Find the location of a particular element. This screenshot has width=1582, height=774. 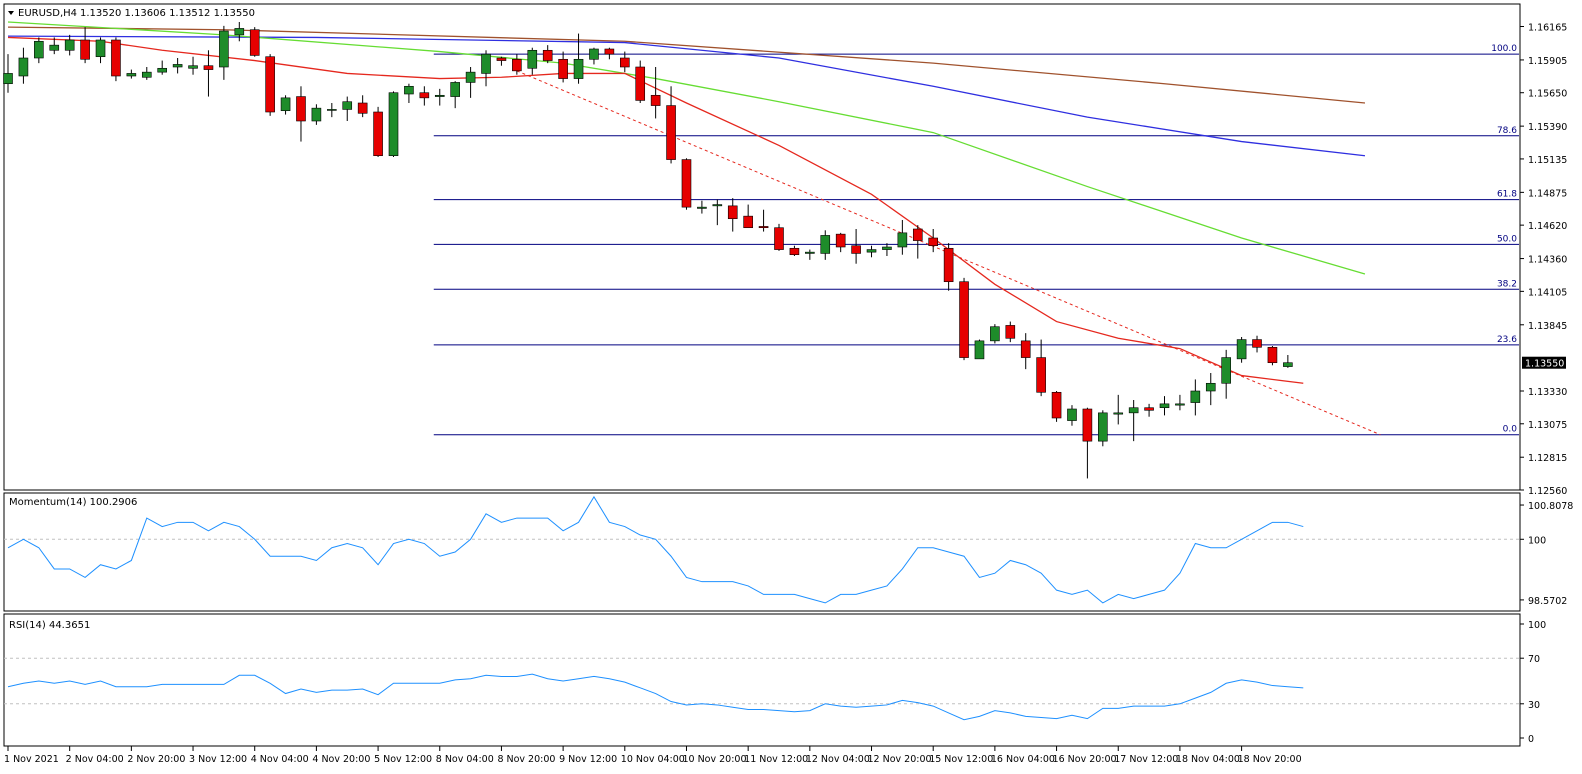

time-tick-label: 9 Nov 12:00 is located at coordinates (588, 759).